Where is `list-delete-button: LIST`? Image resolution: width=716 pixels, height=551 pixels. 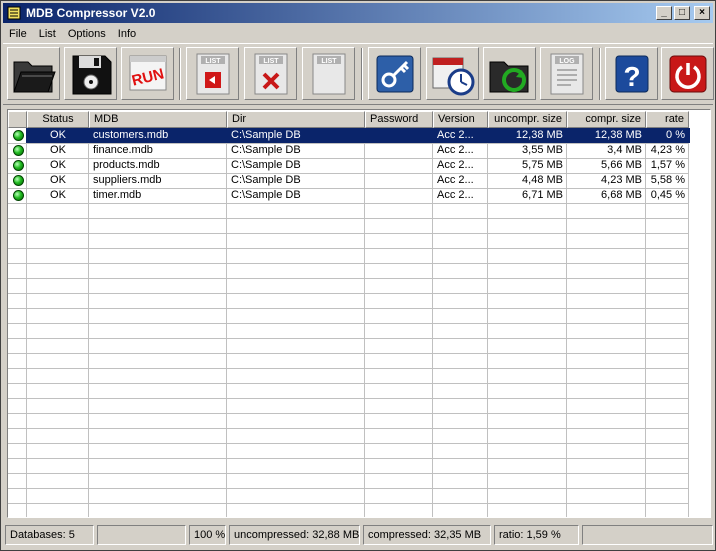
list-delete-button: LIST is located at coordinates (270, 73).